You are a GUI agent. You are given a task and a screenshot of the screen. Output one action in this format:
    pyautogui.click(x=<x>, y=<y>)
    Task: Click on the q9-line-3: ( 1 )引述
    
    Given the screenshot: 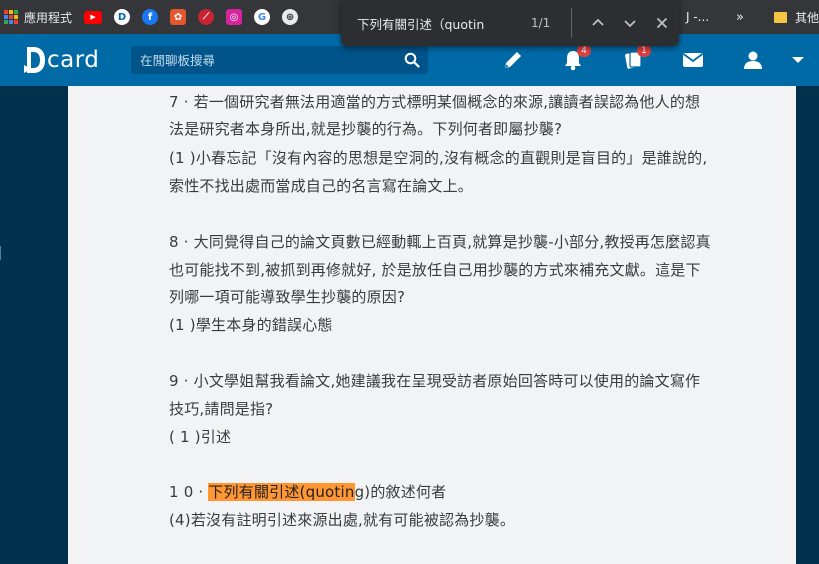 What is the action you would take?
    pyautogui.click(x=200, y=437)
    